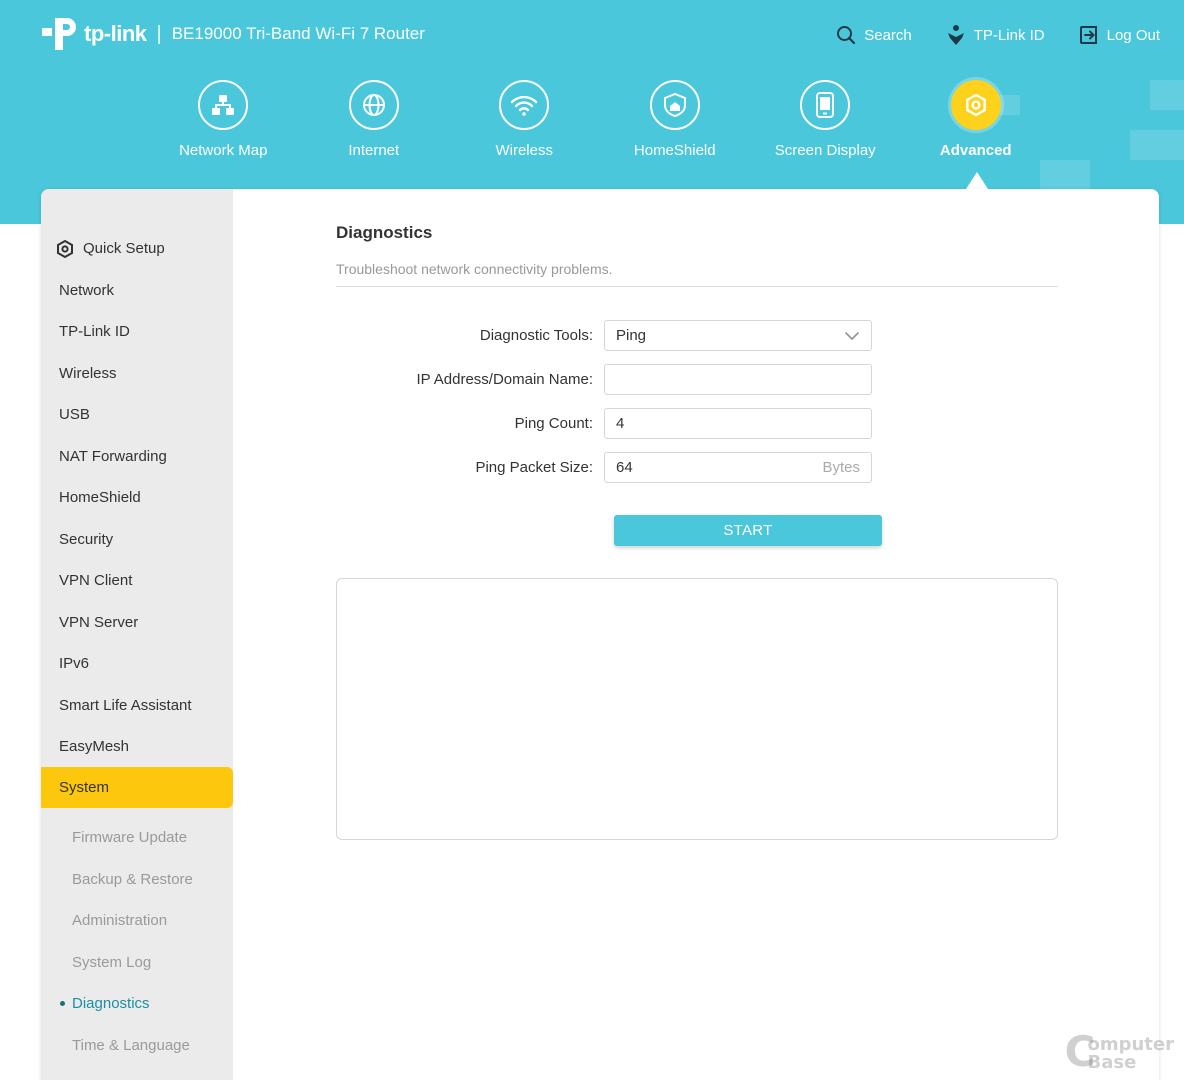 Image resolution: width=1184 pixels, height=1080 pixels. What do you see at coordinates (59, 34) in the screenshot?
I see `tplink-logo-icon` at bounding box center [59, 34].